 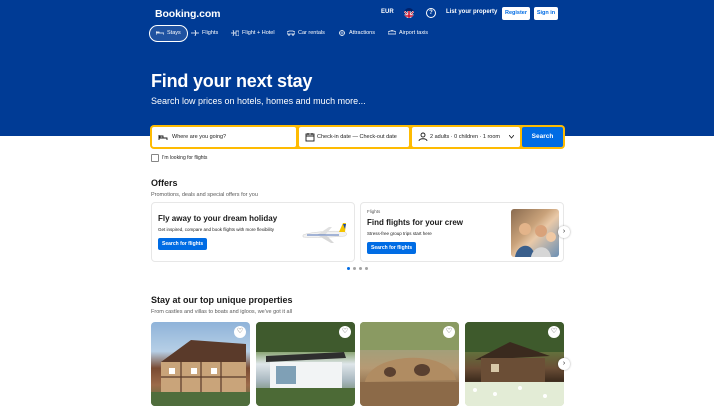 What do you see at coordinates (324, 233) in the screenshot?
I see `airplane-image` at bounding box center [324, 233].